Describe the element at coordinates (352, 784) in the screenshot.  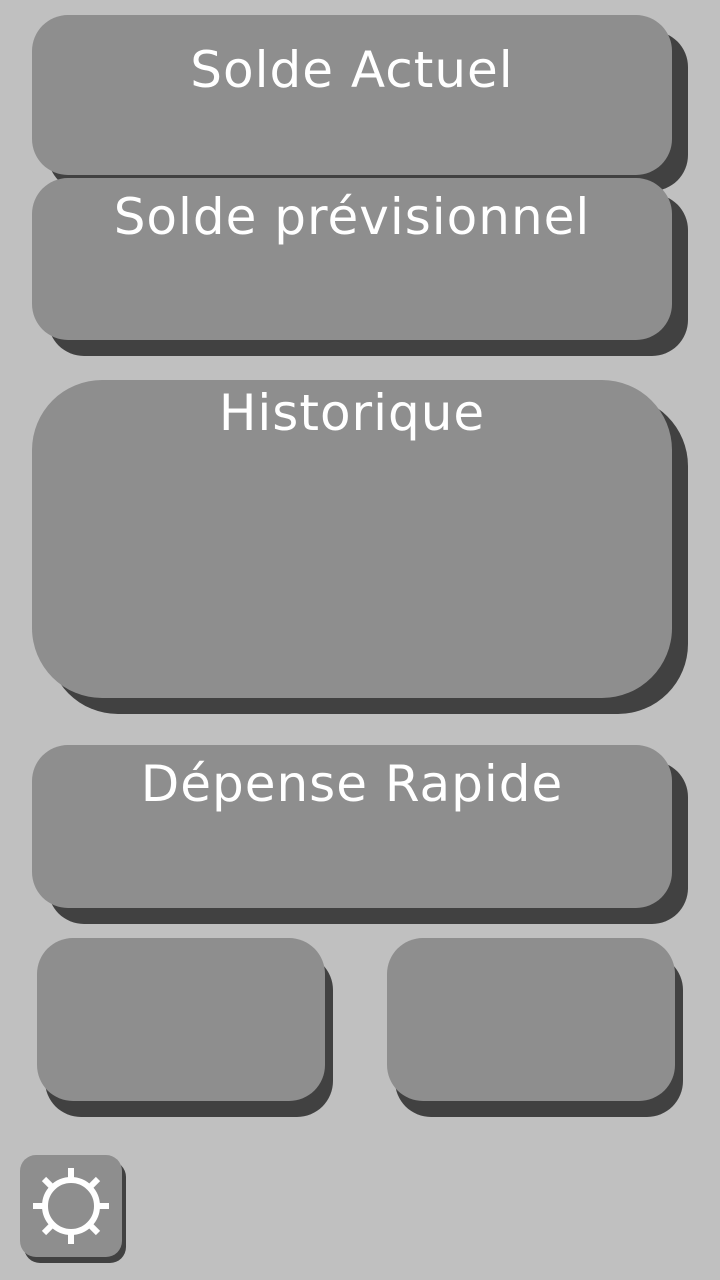
I see `quick-expense-title: Dépense Rapide` at that location.